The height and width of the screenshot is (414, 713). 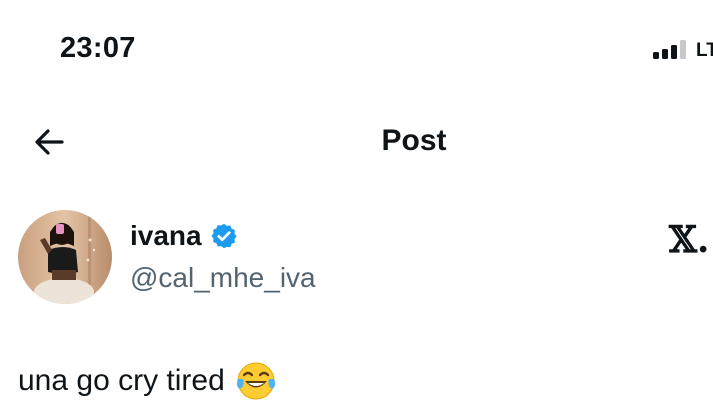 What do you see at coordinates (223, 278) in the screenshot?
I see `author-handle: @cal_mhe_iva` at bounding box center [223, 278].